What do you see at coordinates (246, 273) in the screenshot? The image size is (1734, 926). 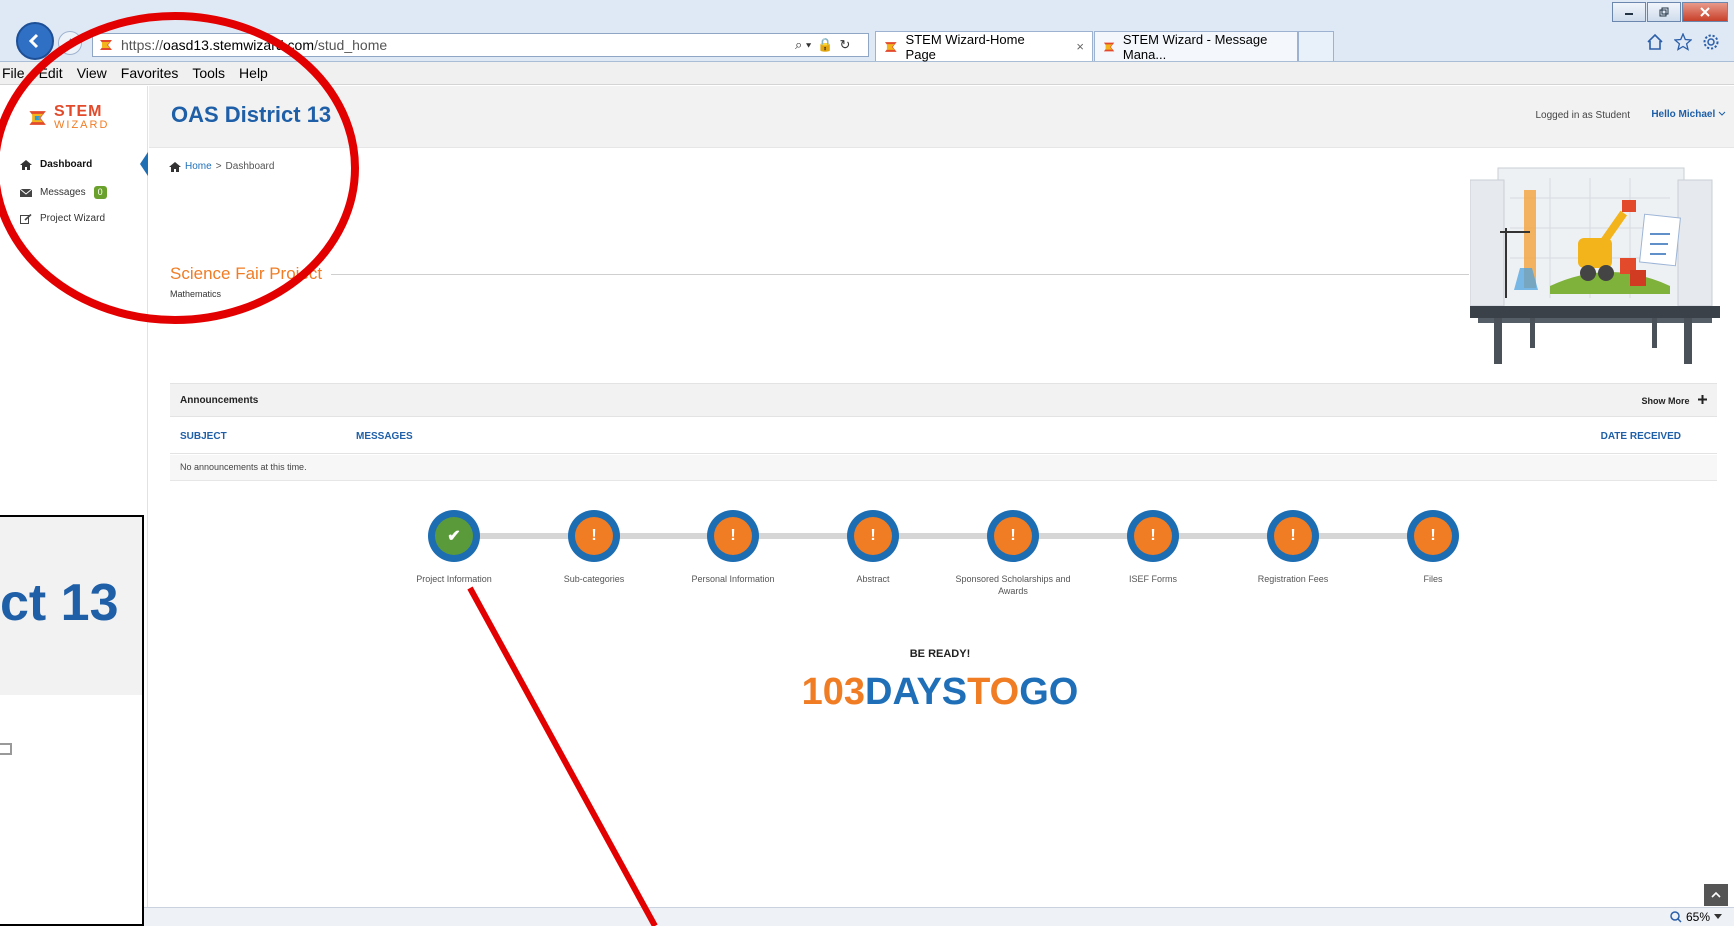 I see `project-title: Science Fair Project` at bounding box center [246, 273].